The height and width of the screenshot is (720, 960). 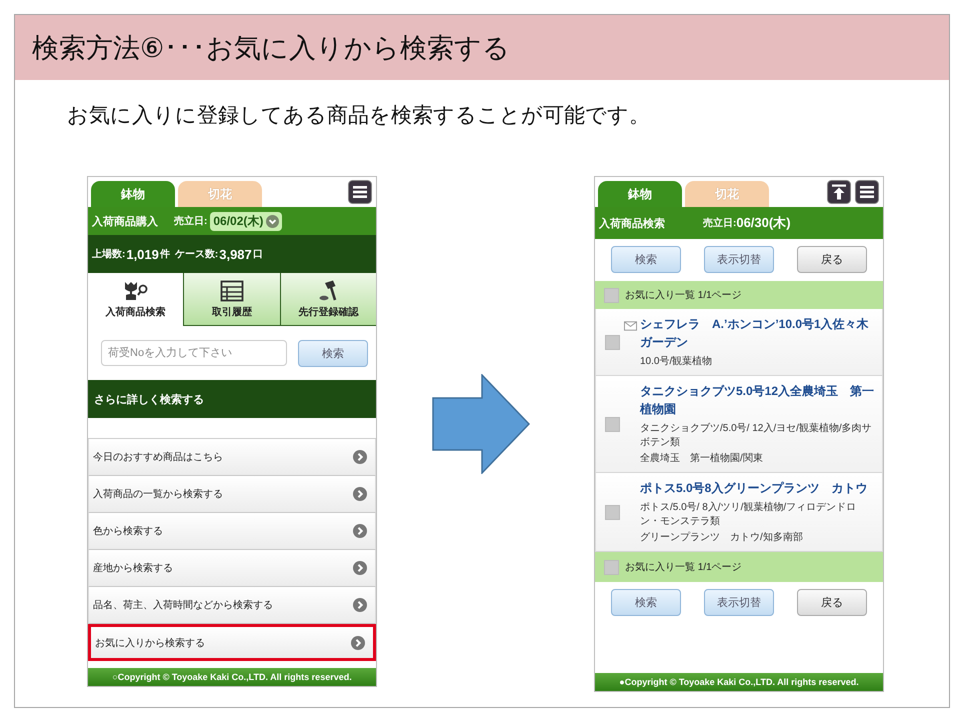 What do you see at coordinates (677, 362) in the screenshot?
I see `product-detail: 10.0号/観葉植物` at bounding box center [677, 362].